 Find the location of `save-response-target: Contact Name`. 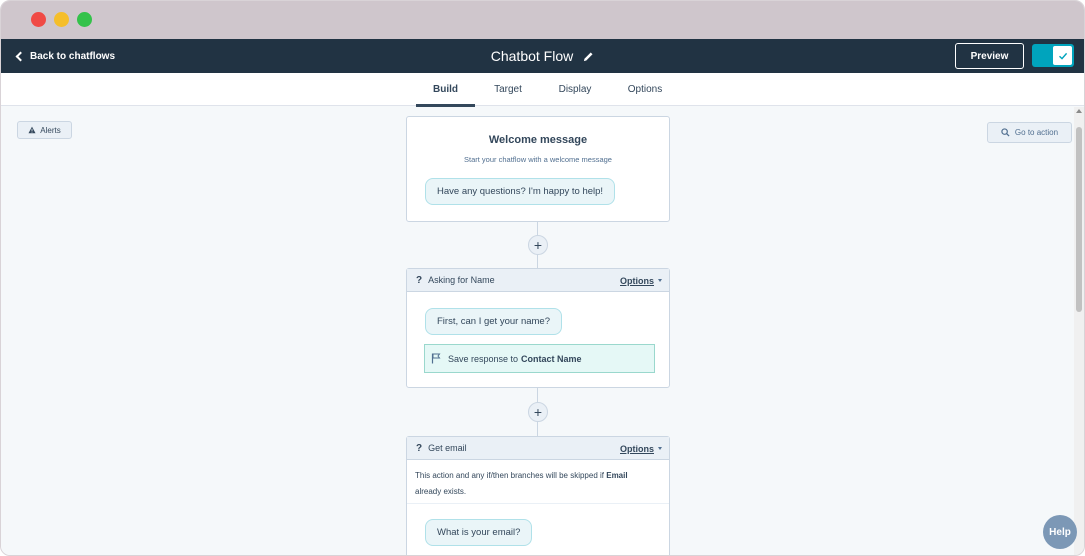

save-response-target: Contact Name is located at coordinates (551, 358).